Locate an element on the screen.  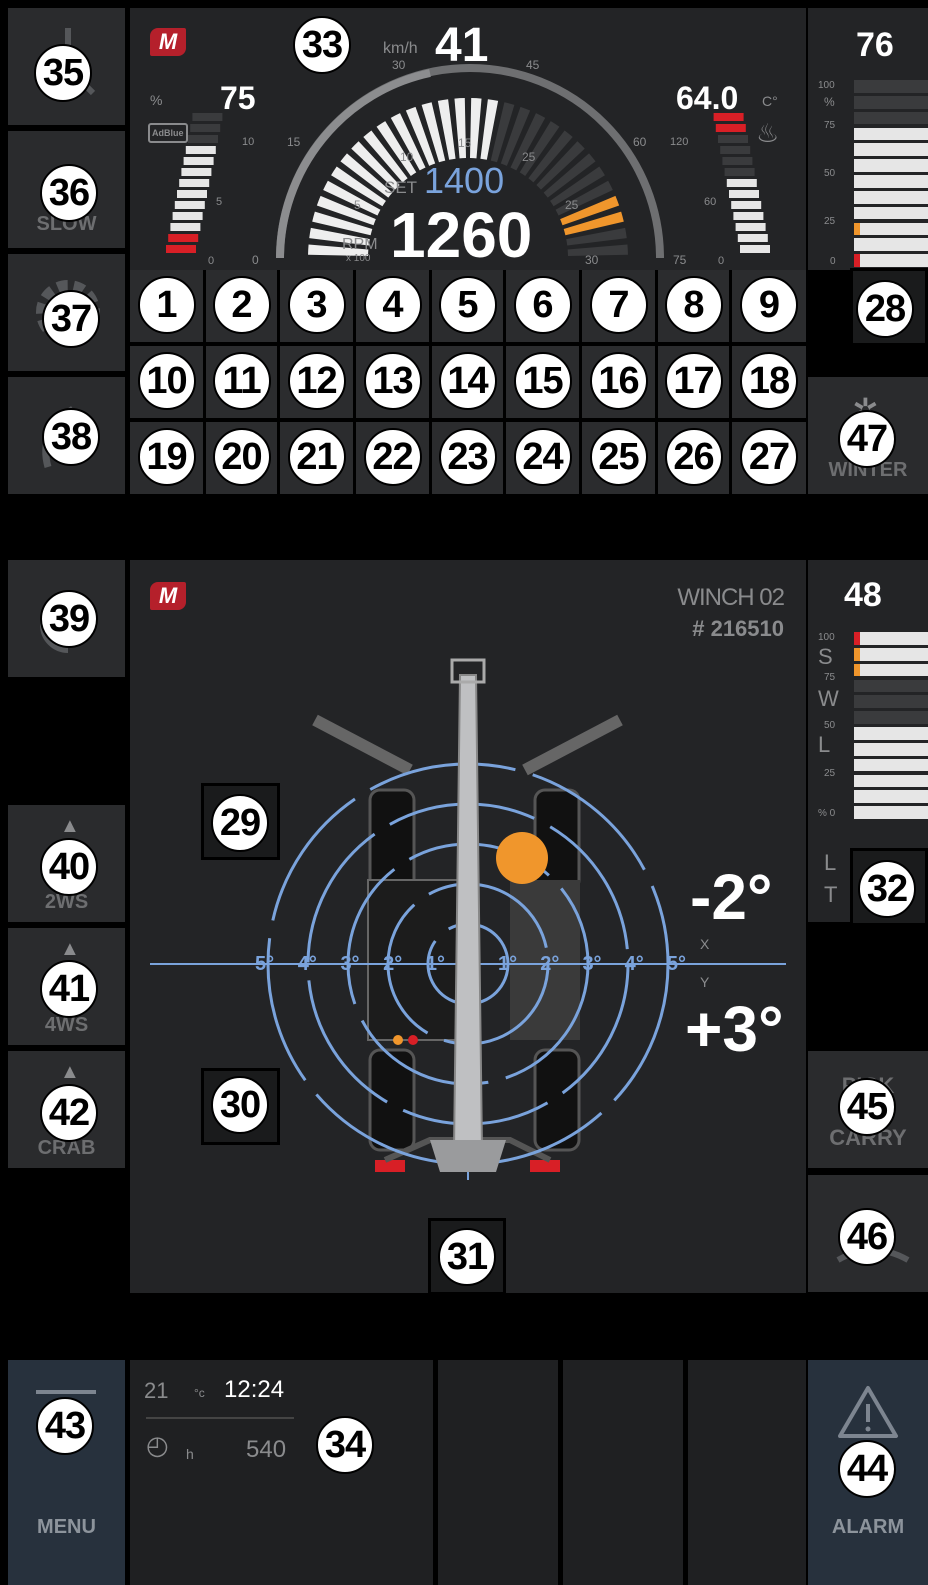
badge-8: 8 is located at coordinates (693, 305).